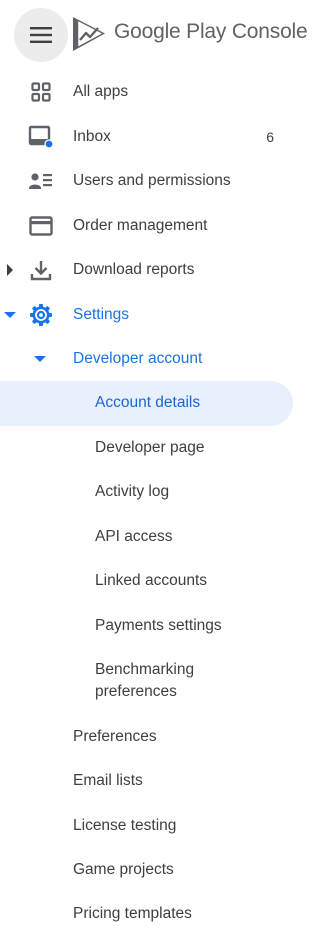  I want to click on nav-label: Preferences, so click(115, 736).